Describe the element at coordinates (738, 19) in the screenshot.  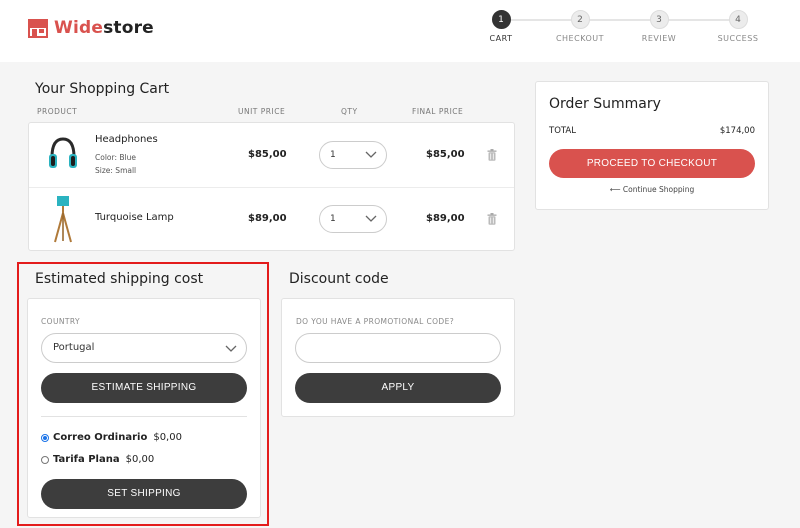
I see `step-number: 4` at that location.